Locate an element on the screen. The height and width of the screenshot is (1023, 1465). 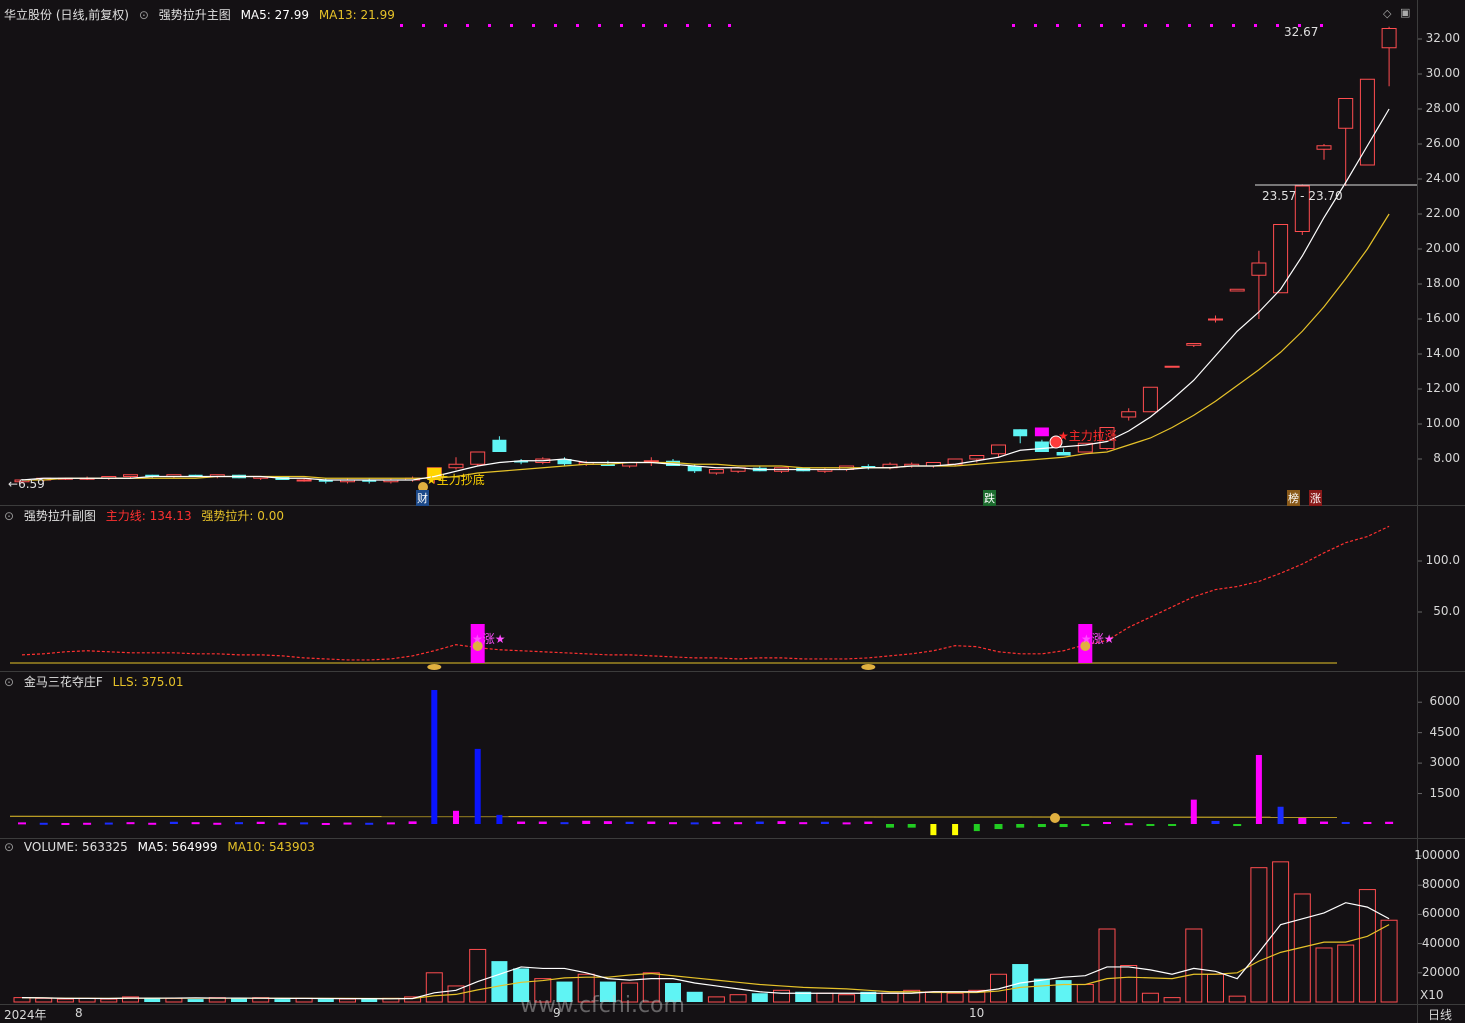
volume-ma5-line is located at coordinates (705, 951).